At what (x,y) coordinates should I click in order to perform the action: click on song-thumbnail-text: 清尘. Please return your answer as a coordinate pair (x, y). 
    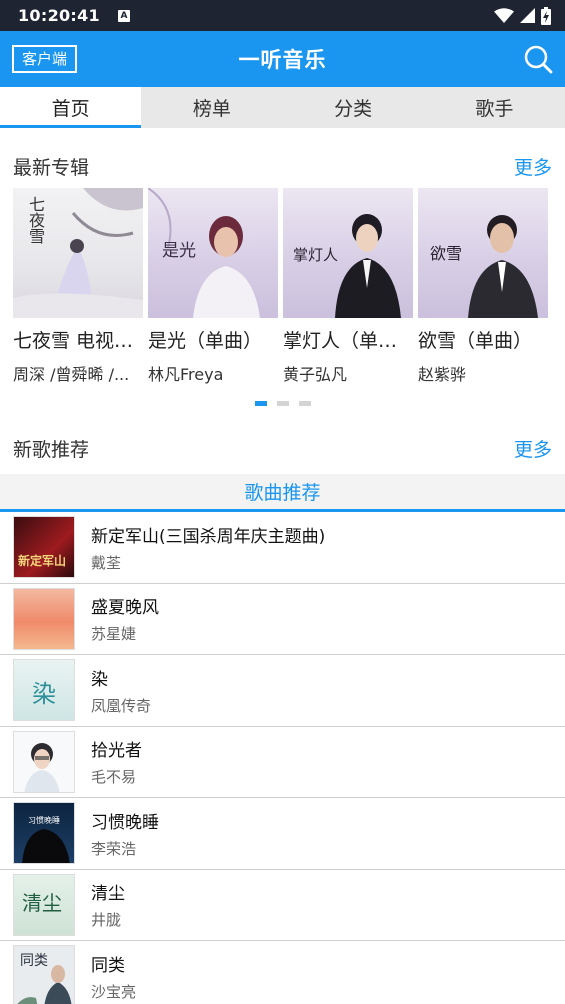
    Looking at the image, I should click on (42, 902).